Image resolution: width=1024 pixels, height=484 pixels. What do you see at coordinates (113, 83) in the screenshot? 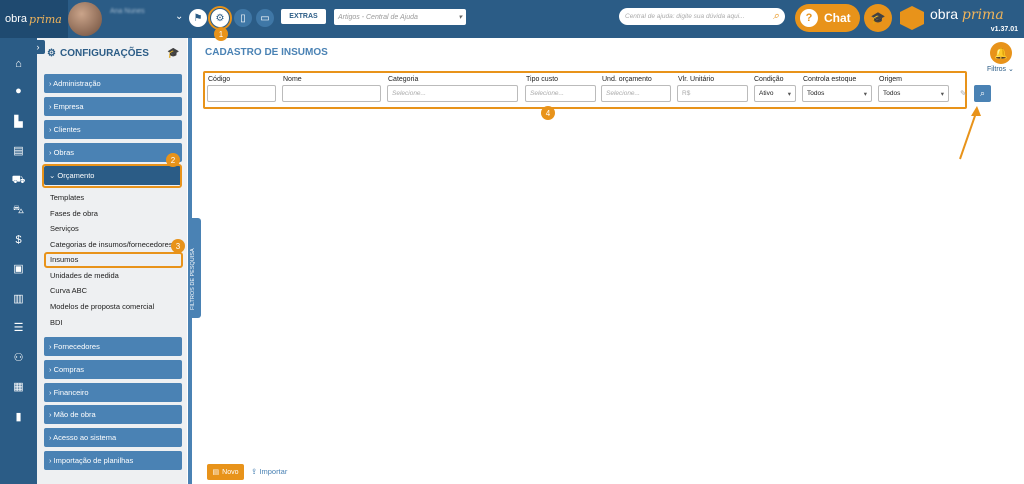
I see `menu-administracao: › Administração` at bounding box center [113, 83].